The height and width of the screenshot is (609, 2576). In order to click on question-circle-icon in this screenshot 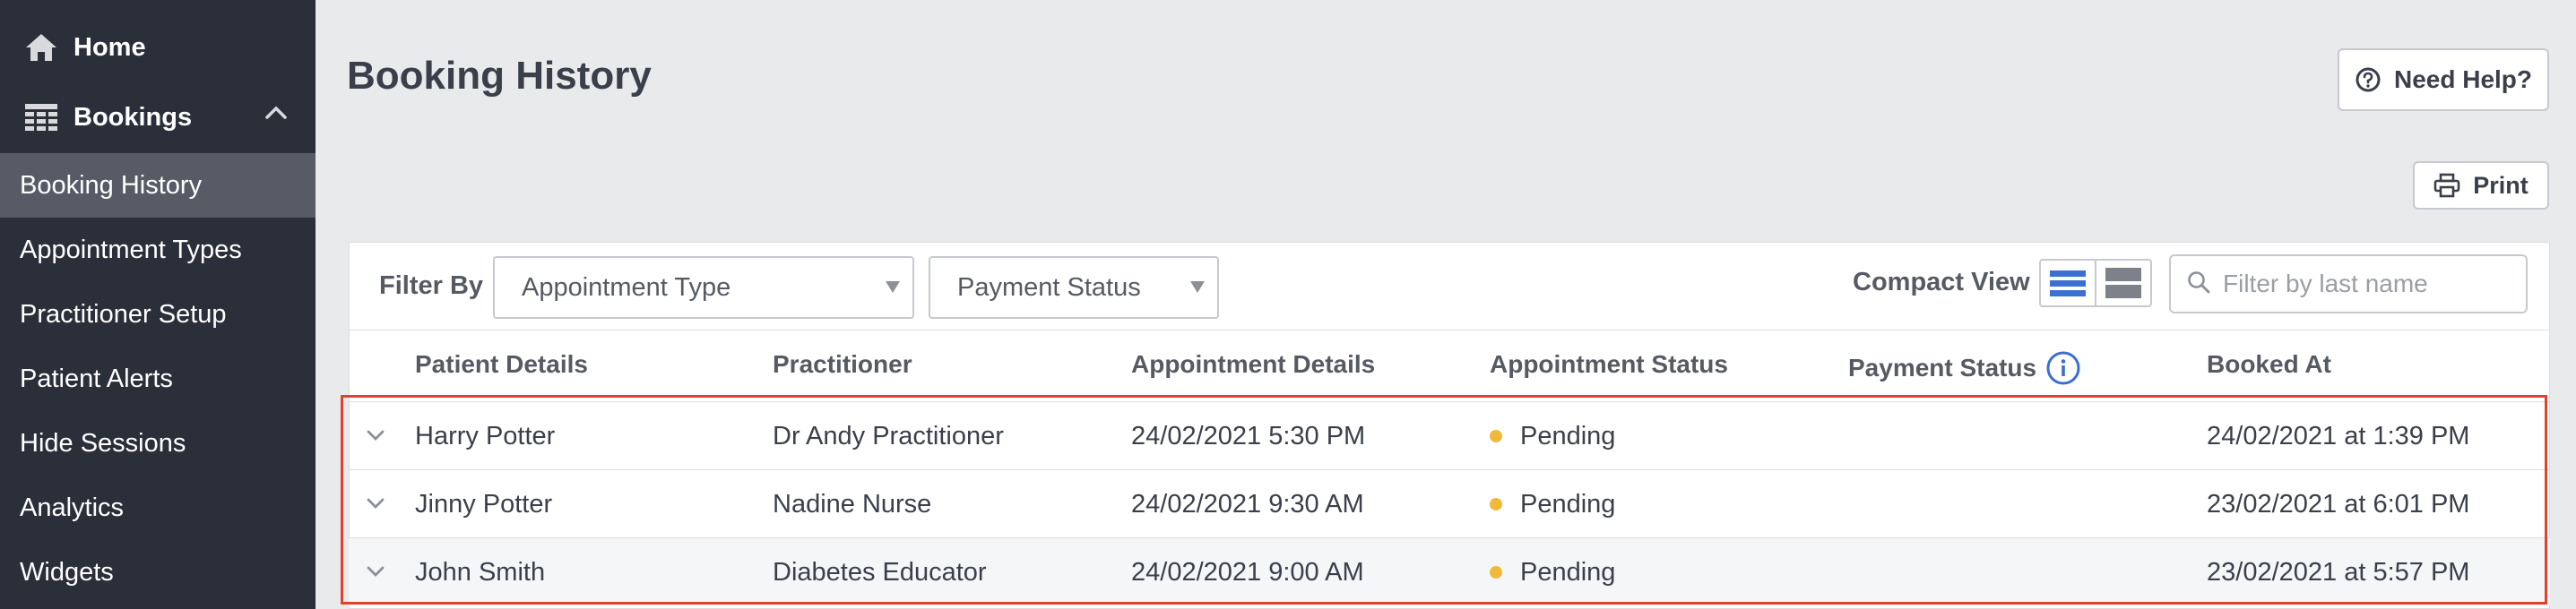, I will do `click(2368, 79)`.